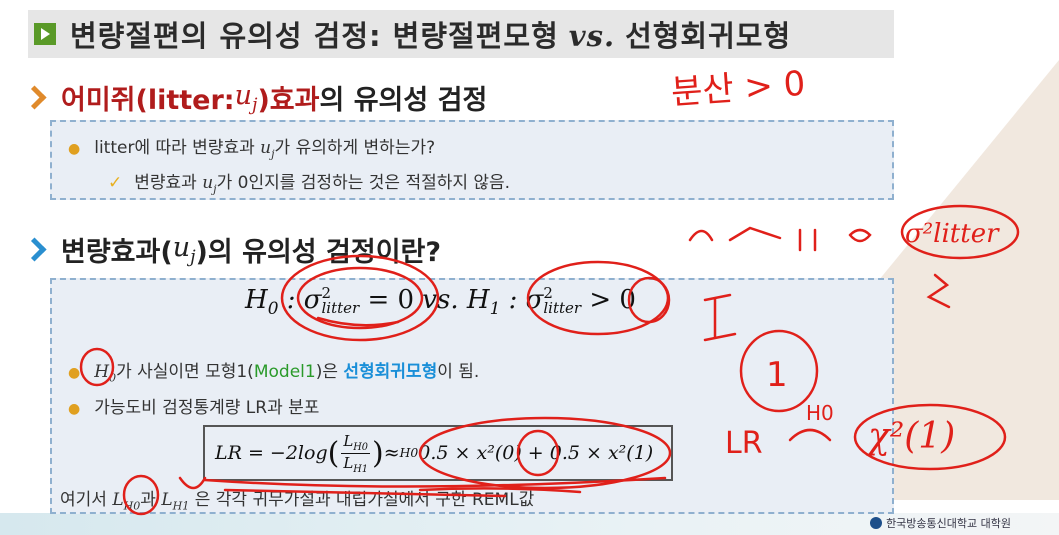 The width and height of the screenshot is (1059, 535). What do you see at coordinates (252, 149) in the screenshot?
I see `section1-bullet: ● litter에 따라 변량효과 uj가 유의하게 변하는가?` at bounding box center [252, 149].